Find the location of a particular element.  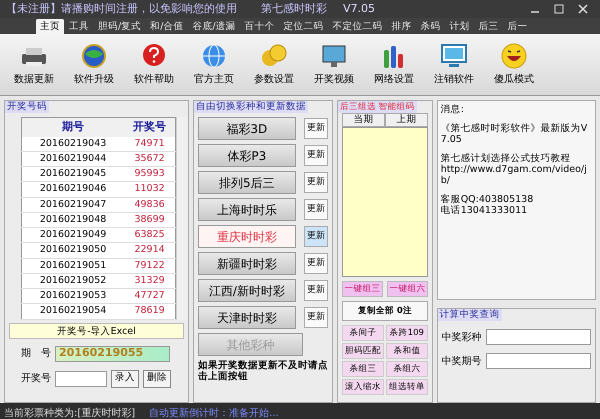

menu-tab: 谷底/遗漏 is located at coordinates (214, 26).